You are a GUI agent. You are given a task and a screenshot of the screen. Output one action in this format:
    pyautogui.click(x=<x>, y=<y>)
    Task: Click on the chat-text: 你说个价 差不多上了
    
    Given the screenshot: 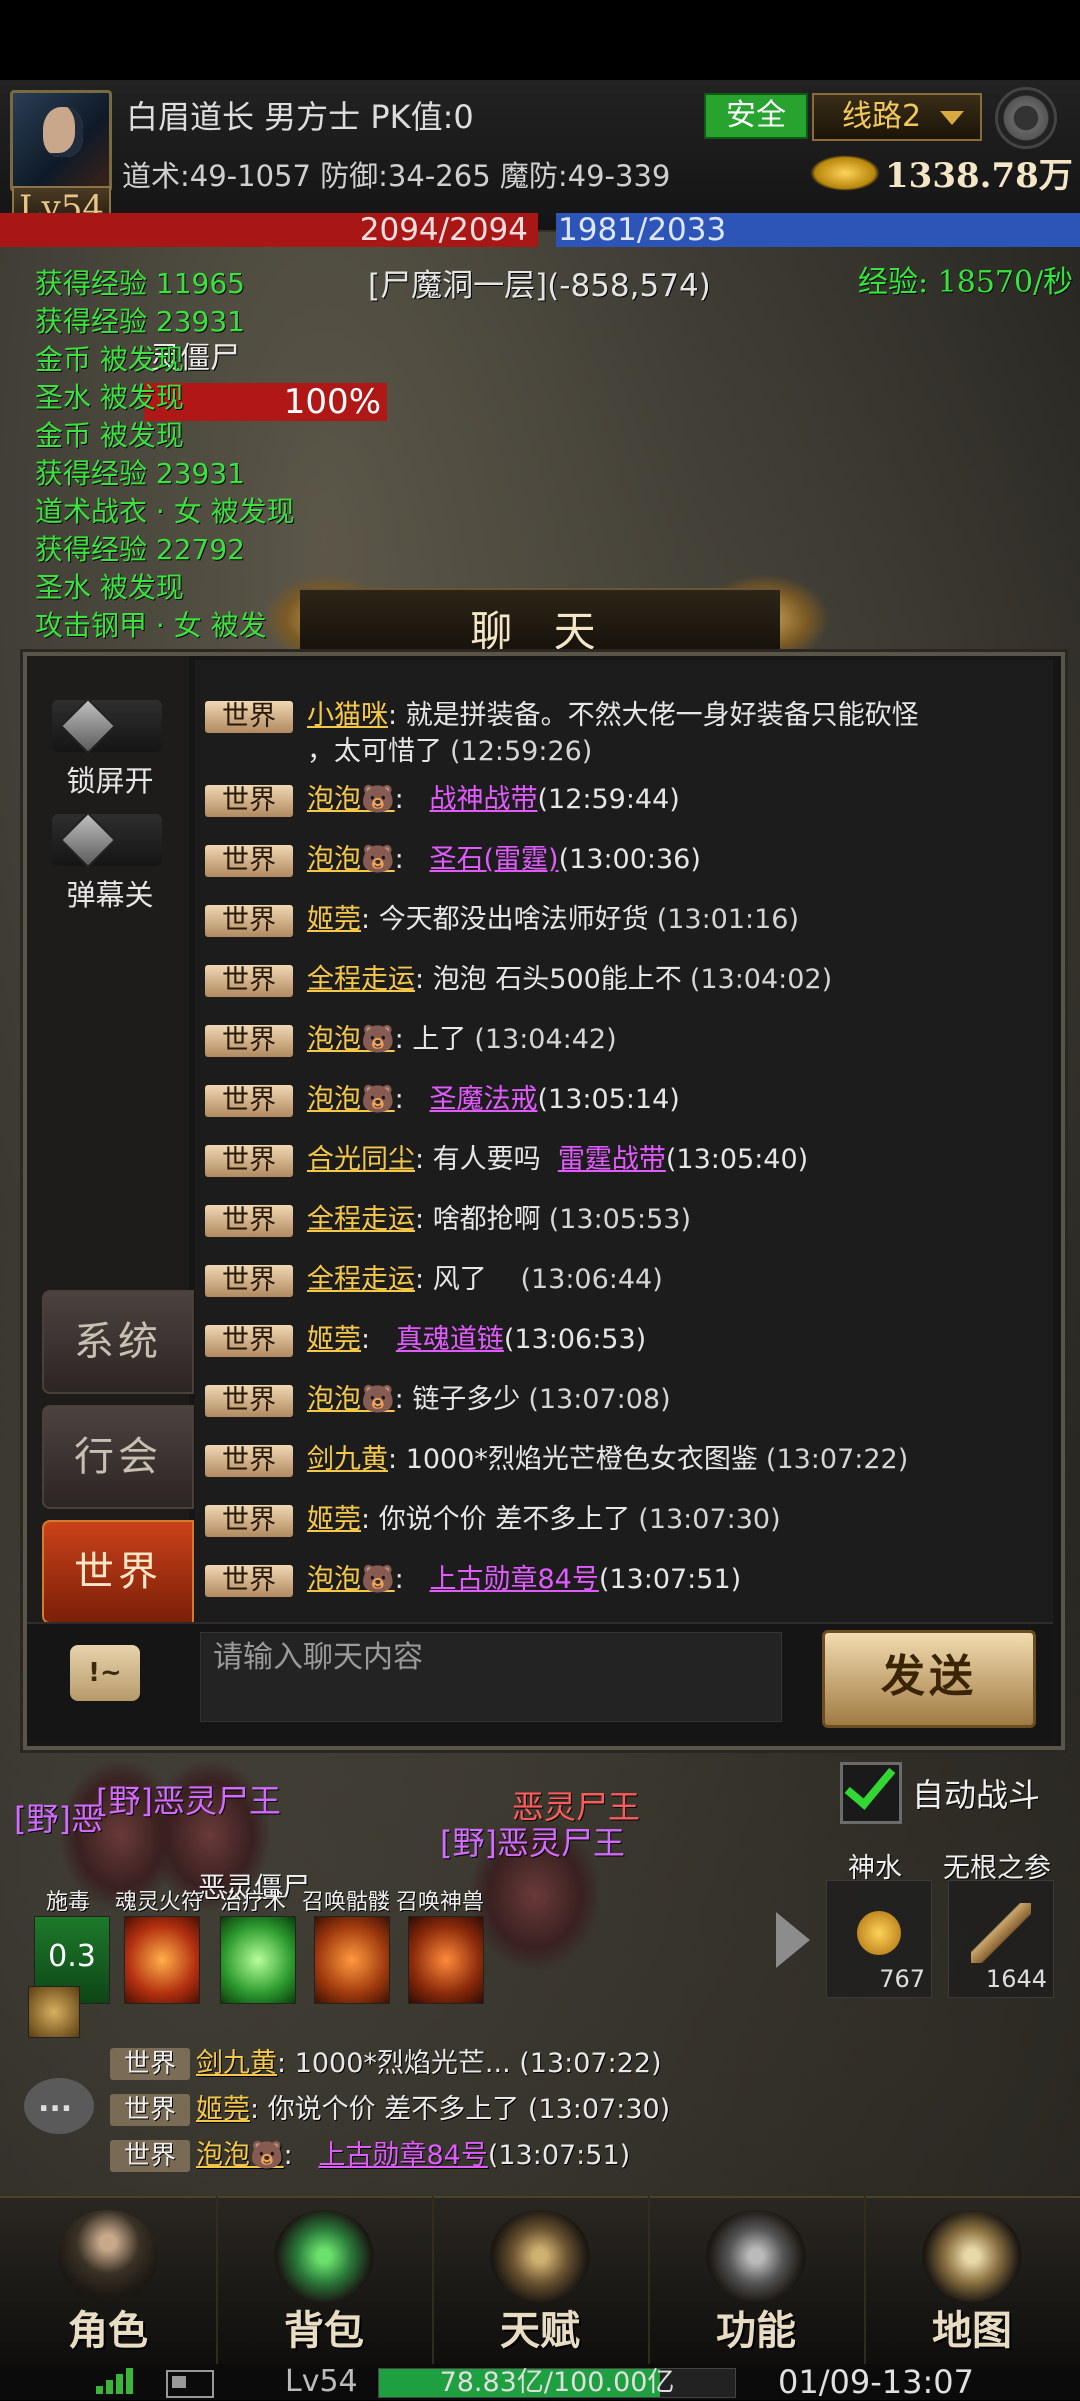 What is the action you would take?
    pyautogui.click(x=393, y=2109)
    